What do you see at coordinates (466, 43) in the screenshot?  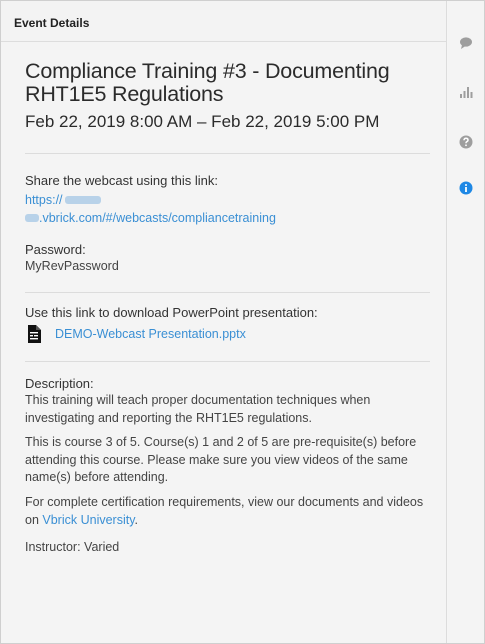 I see `chat-icon` at bounding box center [466, 43].